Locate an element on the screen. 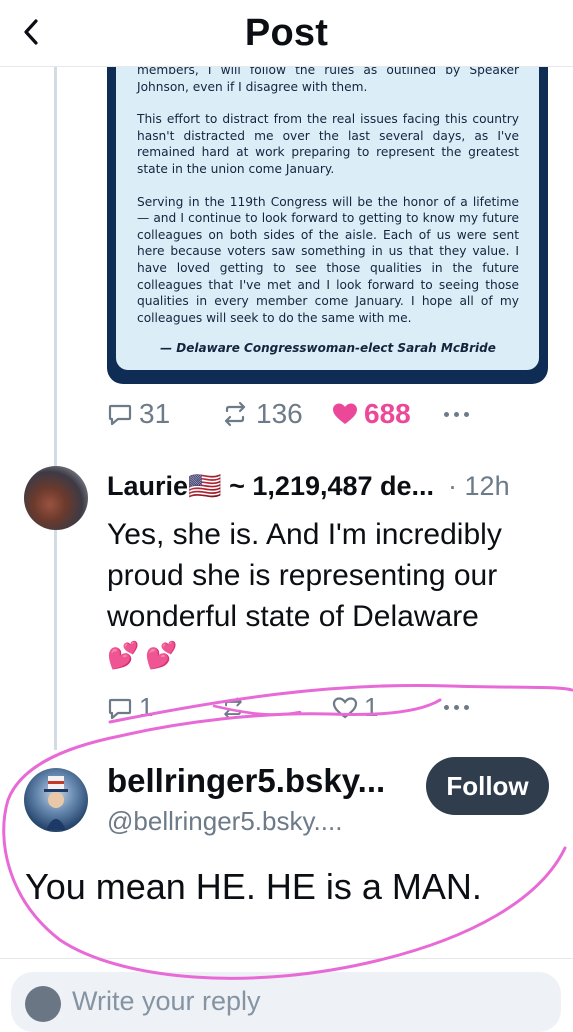 The height and width of the screenshot is (1032, 573). page-title: Post is located at coordinates (286, 33).